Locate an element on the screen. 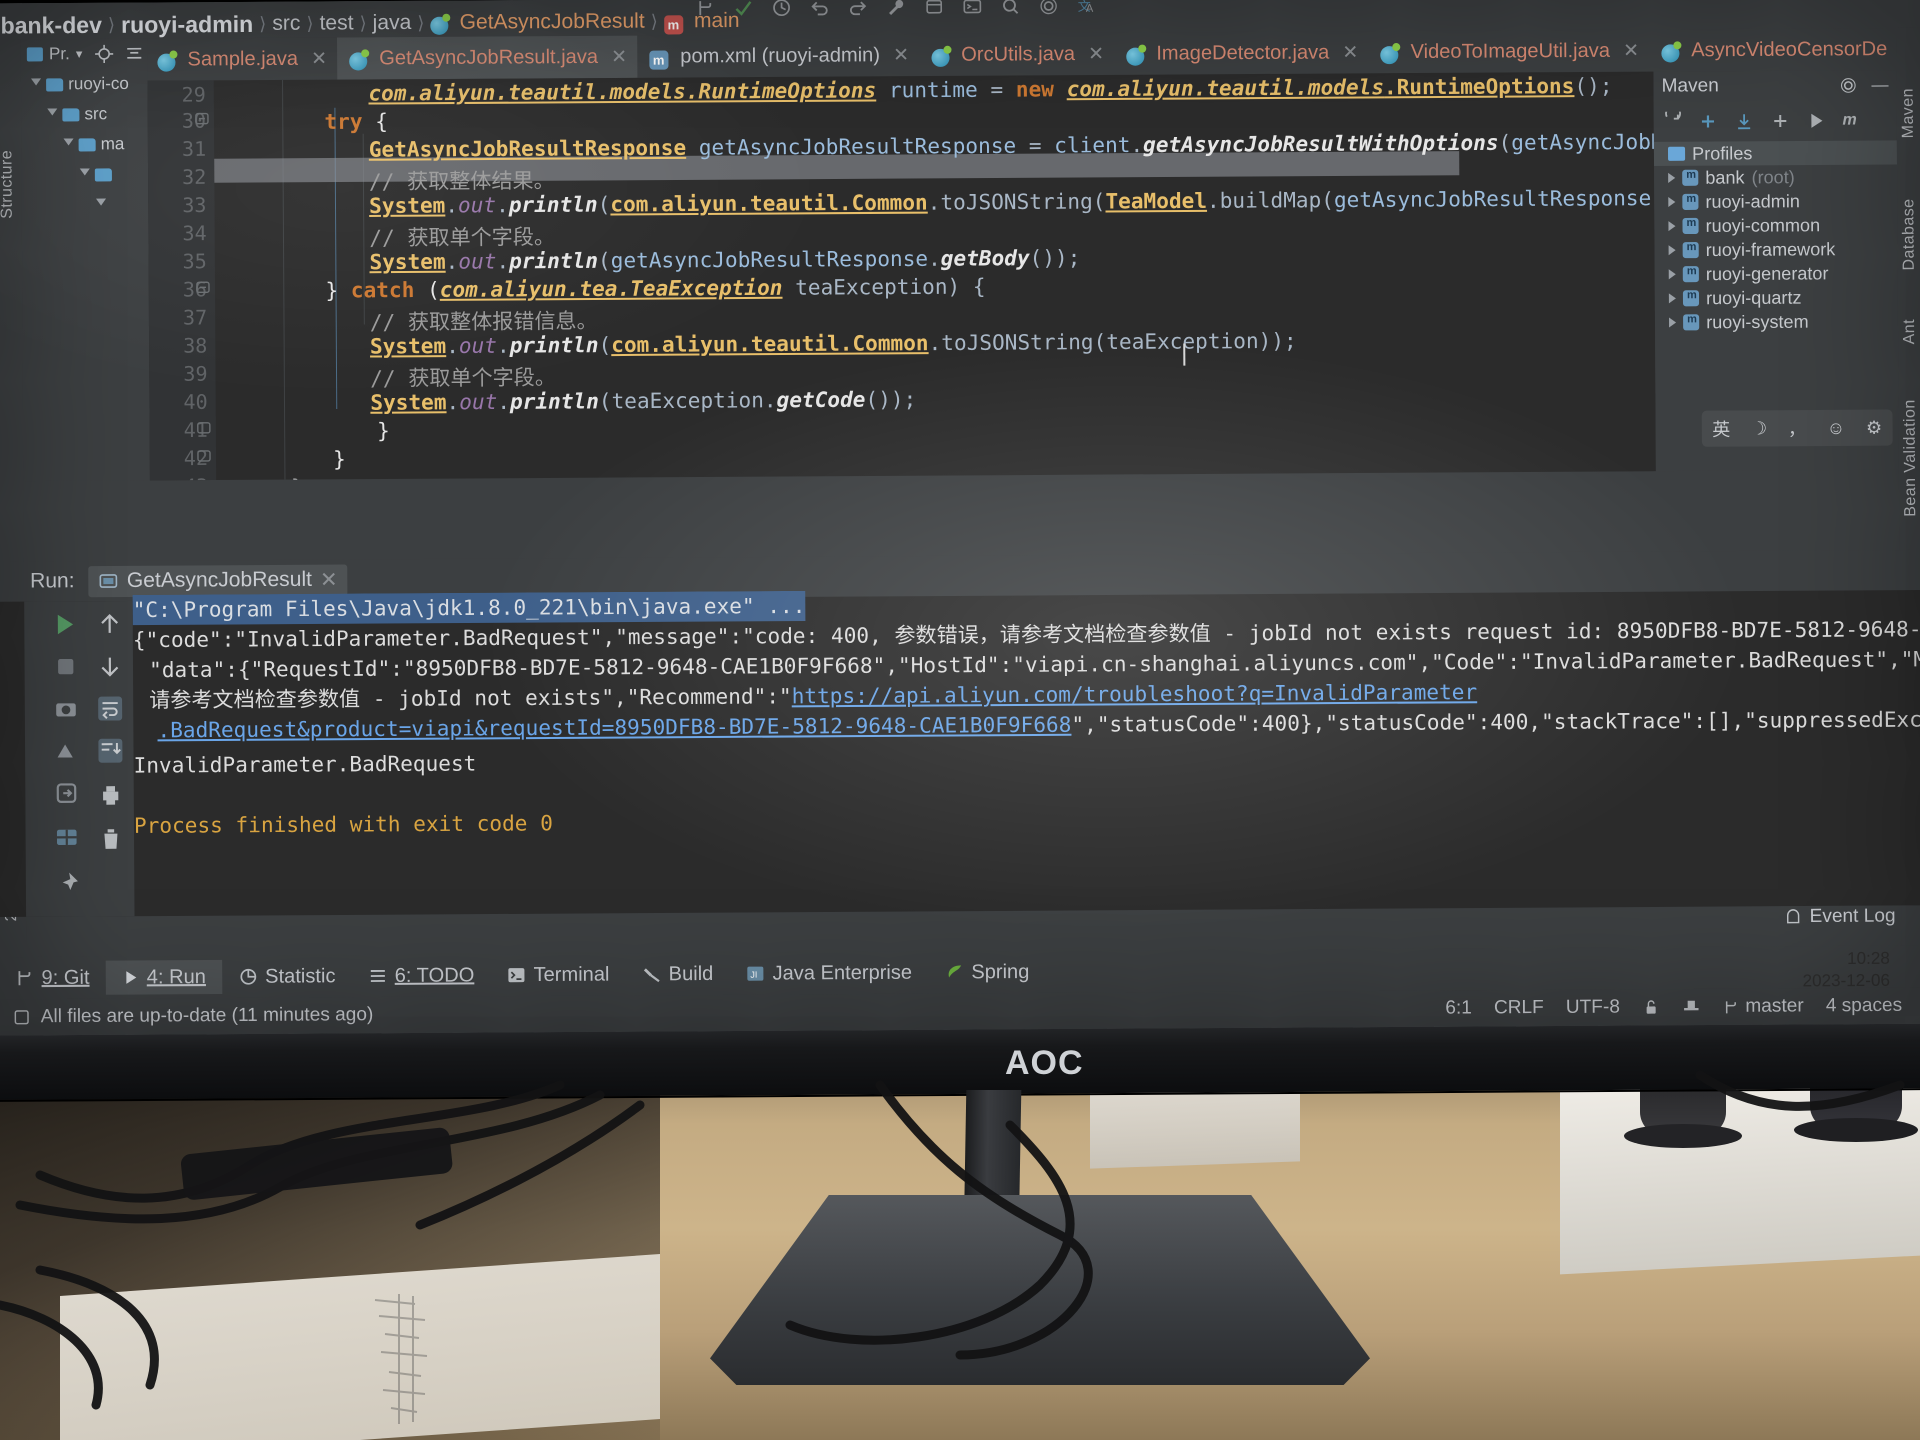 The height and width of the screenshot is (1440, 1920). download-icon is located at coordinates (1744, 121).